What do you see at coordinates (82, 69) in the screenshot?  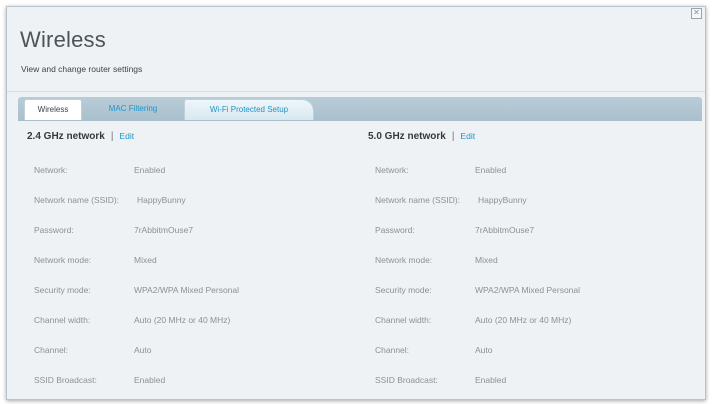 I see `page-subtitle: View and change router settings` at bounding box center [82, 69].